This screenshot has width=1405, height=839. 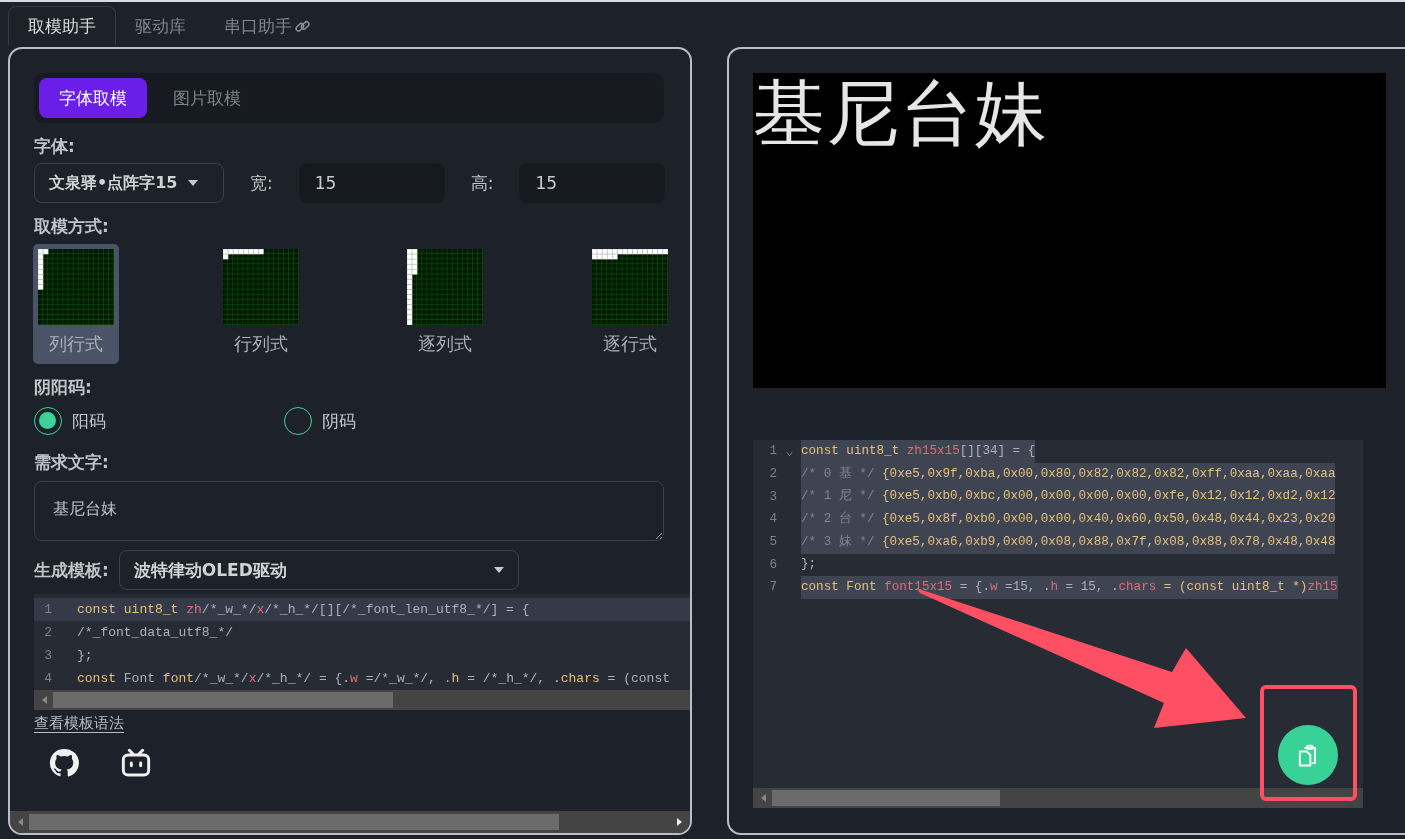 What do you see at coordinates (159, 421) in the screenshot?
I see `radio-option: 阳码` at bounding box center [159, 421].